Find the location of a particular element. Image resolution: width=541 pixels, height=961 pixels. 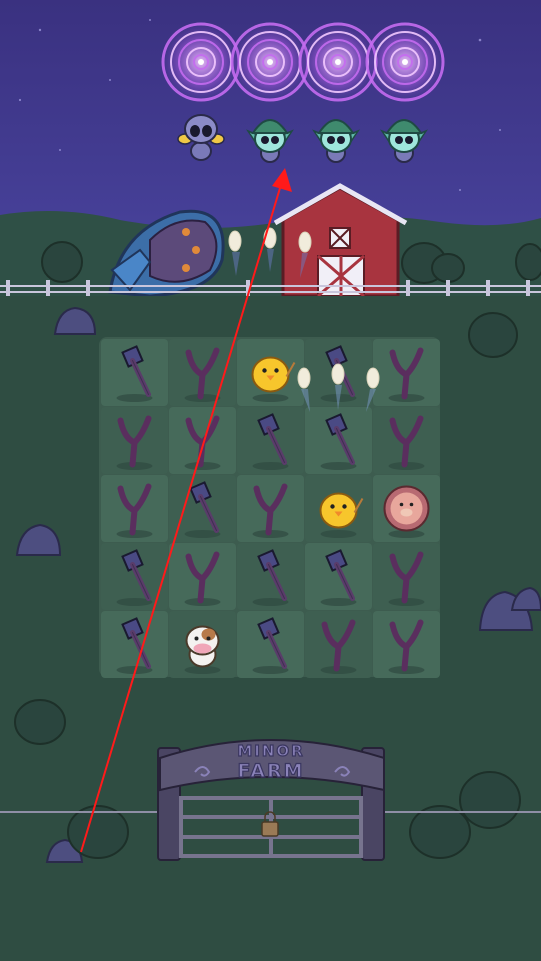

gate-sign-line2: FARM is located at coordinates (270, 771).